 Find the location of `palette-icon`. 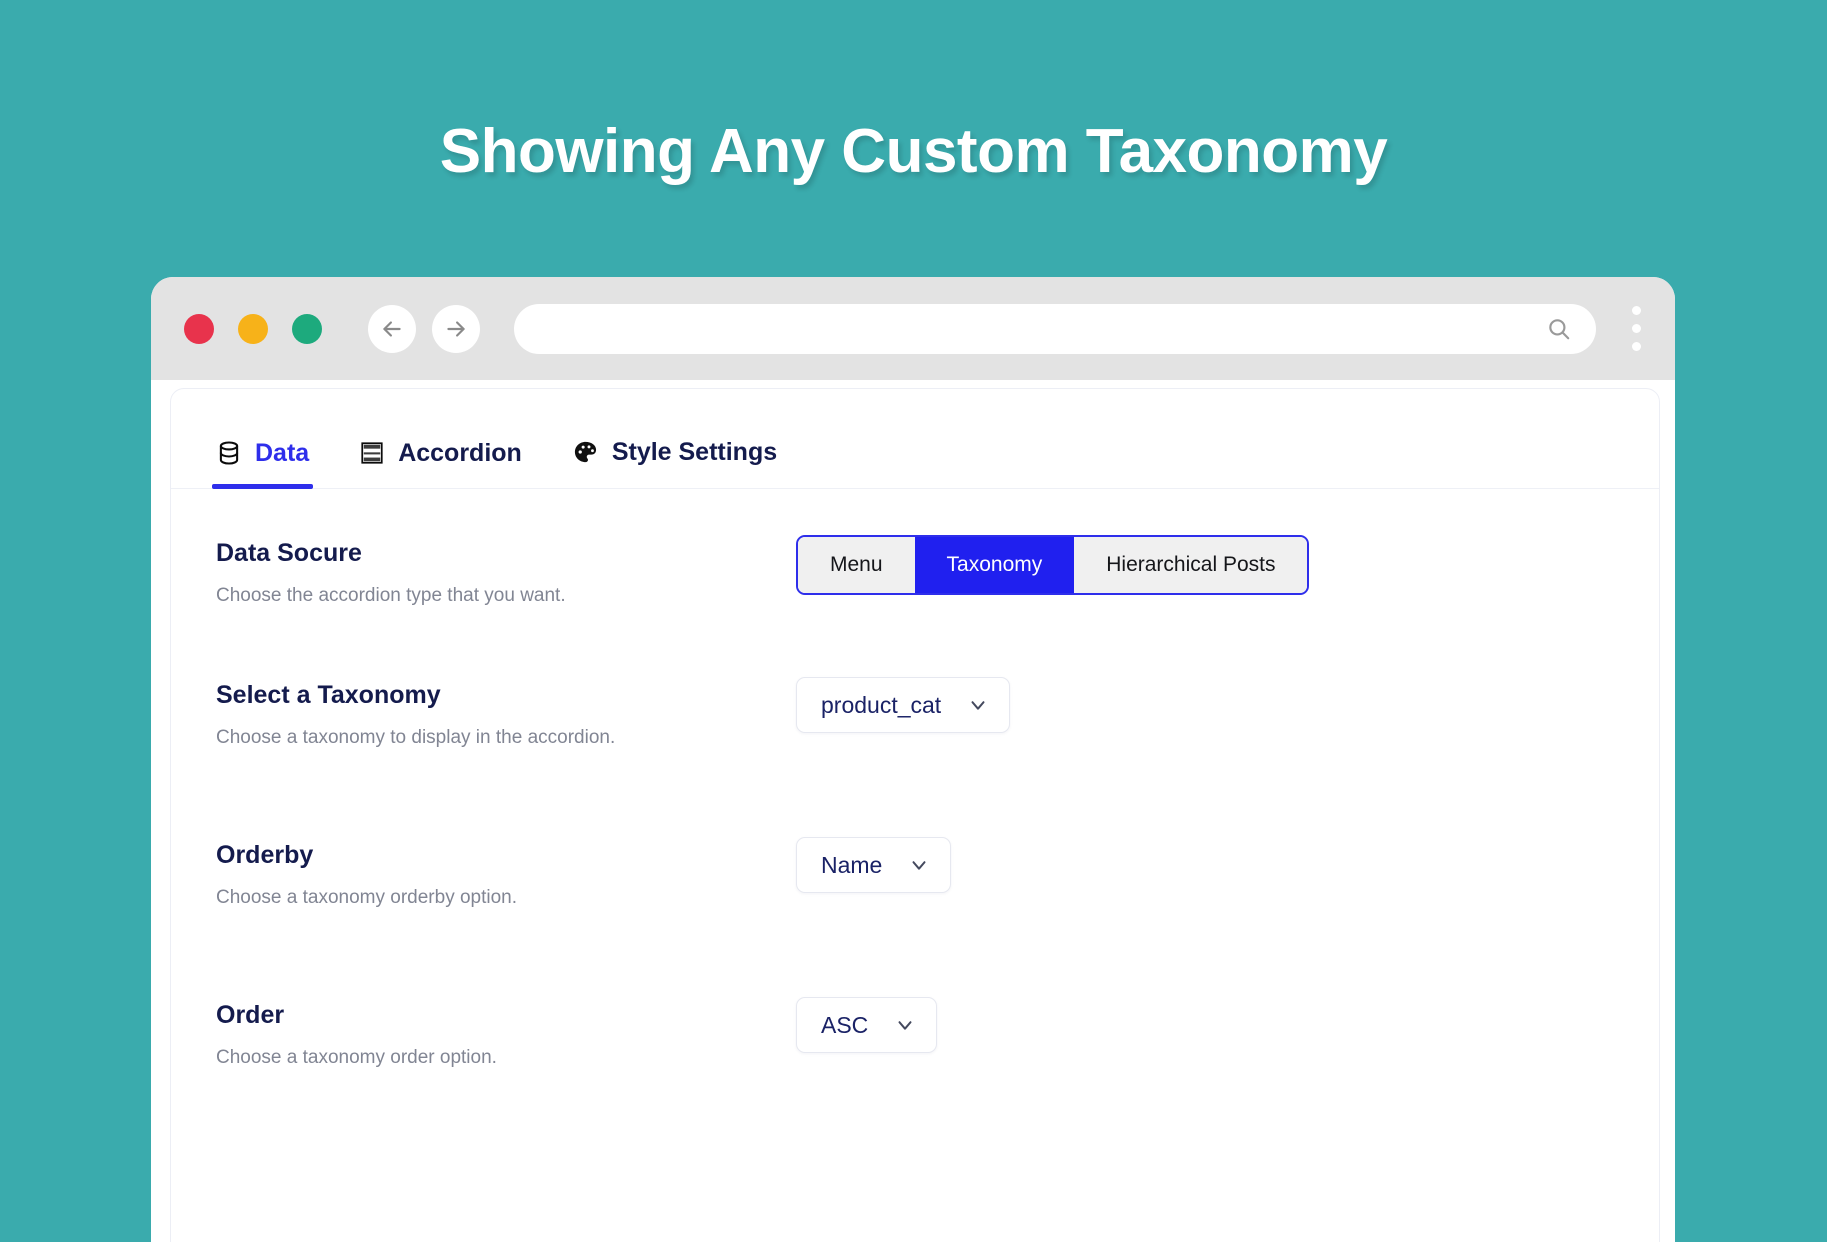

palette-icon is located at coordinates (585, 452).